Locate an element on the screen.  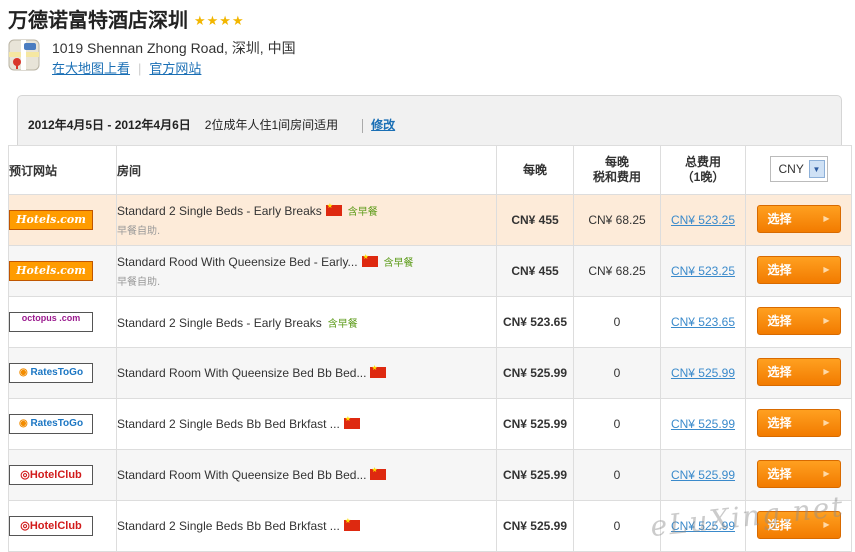
breakfast-tag: 含早餐 is located at coordinates (362, 212).